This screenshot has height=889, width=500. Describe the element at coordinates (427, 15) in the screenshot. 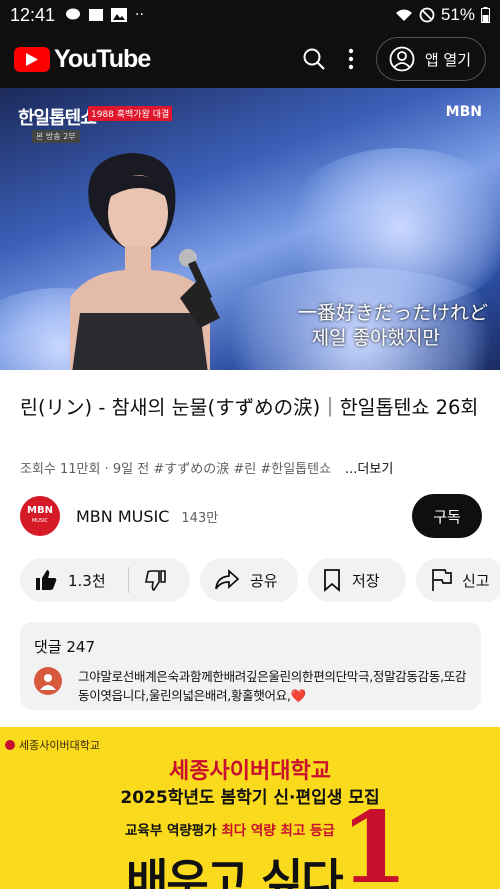

I see `do-not-disturb-icon` at that location.